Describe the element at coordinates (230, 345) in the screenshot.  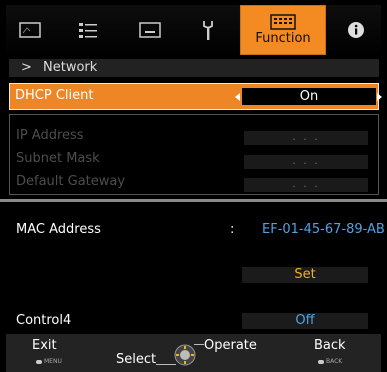
I see `footer-operate-label: Operate` at that location.